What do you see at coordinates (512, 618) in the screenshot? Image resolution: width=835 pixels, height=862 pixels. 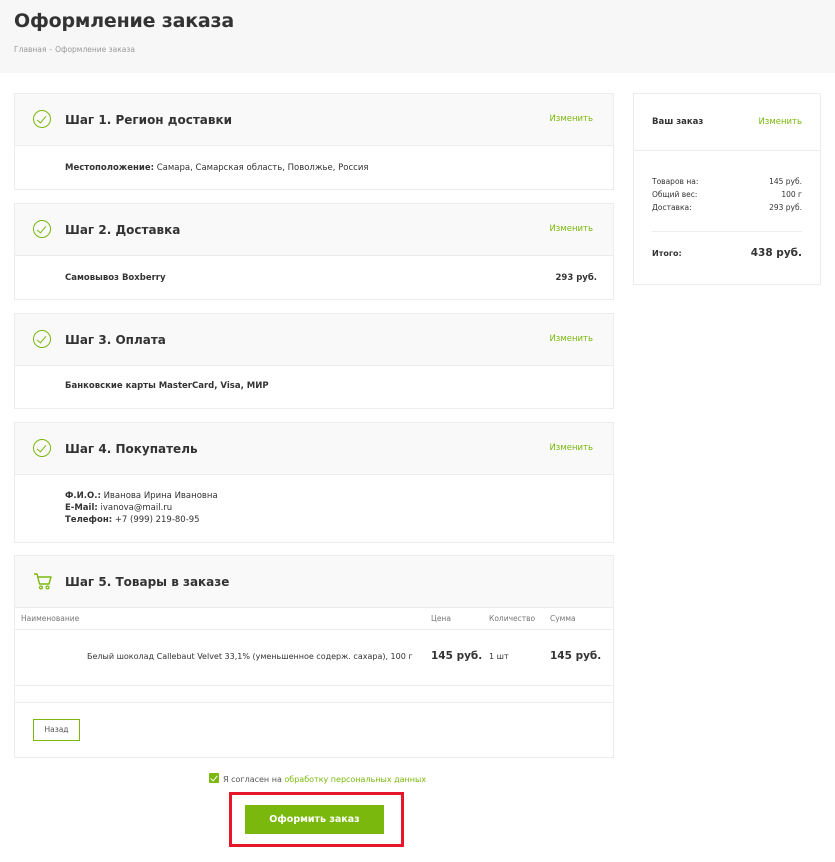 I see `column-qty: Количество` at bounding box center [512, 618].